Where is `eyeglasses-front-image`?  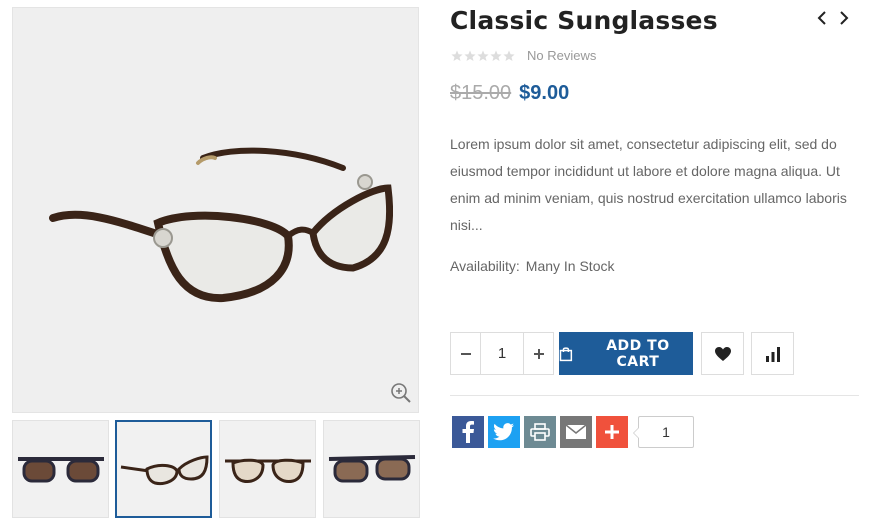 eyeglasses-front-image is located at coordinates (267, 470).